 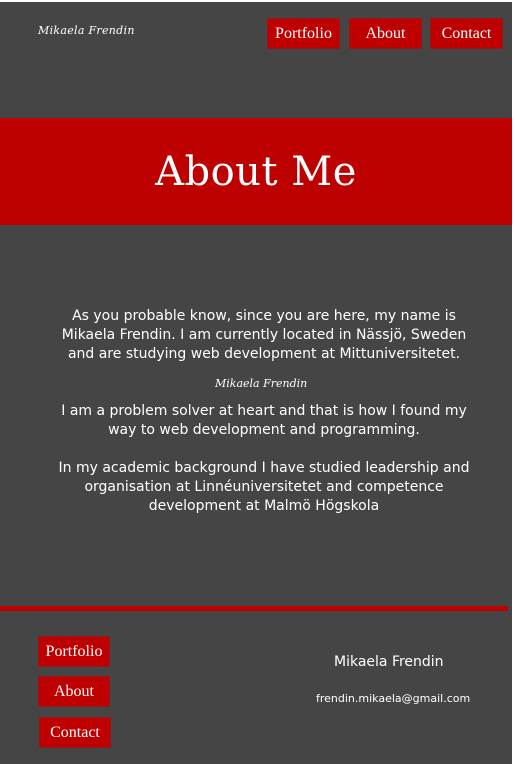 I want to click on page-top-edge, so click(x=257, y=1).